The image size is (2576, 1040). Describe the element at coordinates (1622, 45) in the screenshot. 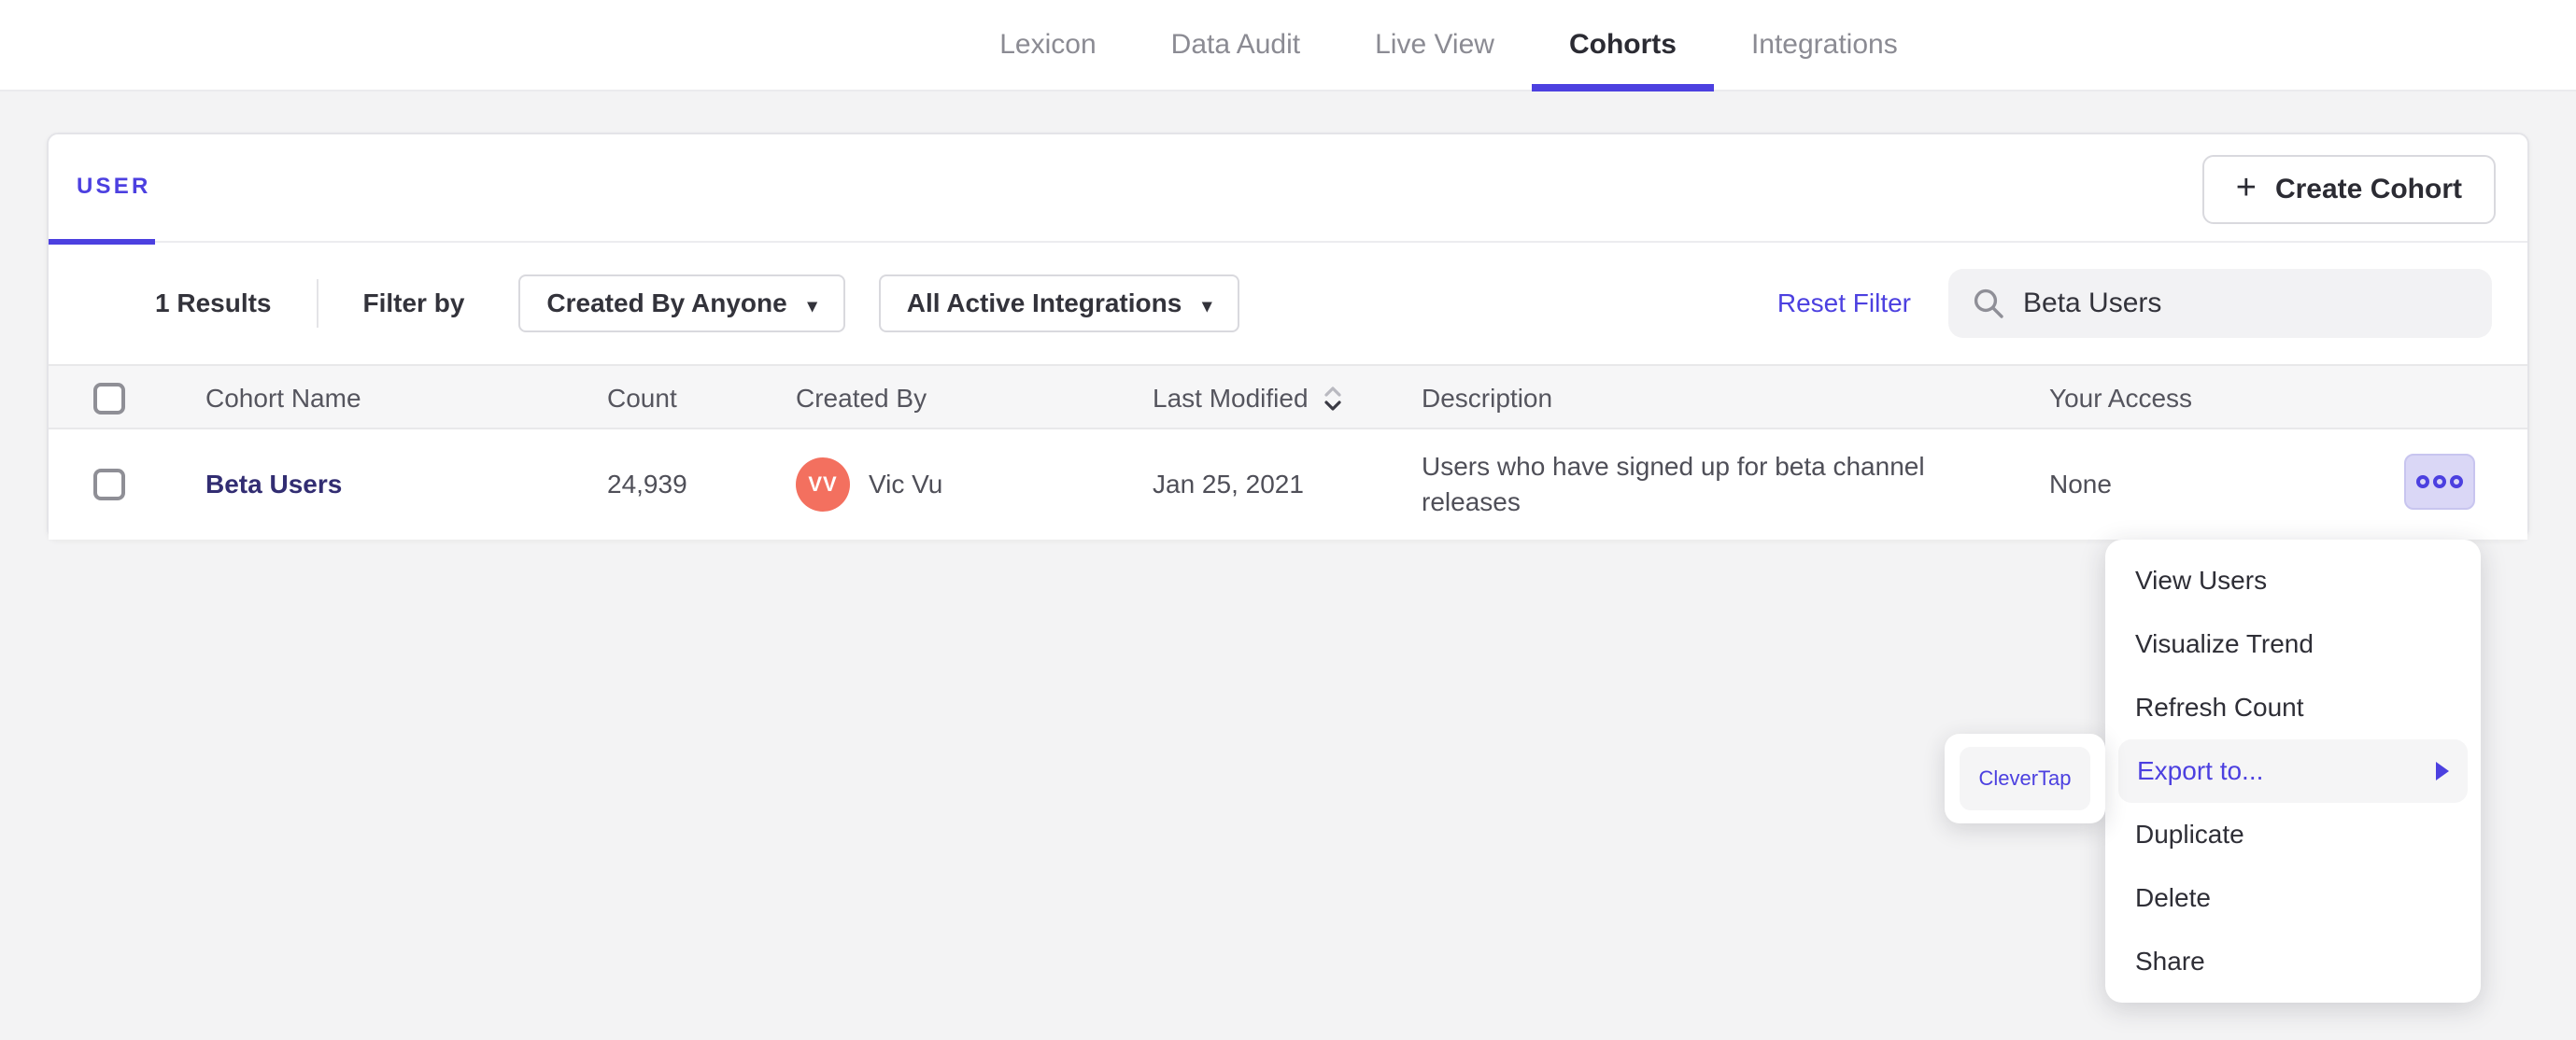

I see `nav-tab-cohorts: Cohorts` at that location.